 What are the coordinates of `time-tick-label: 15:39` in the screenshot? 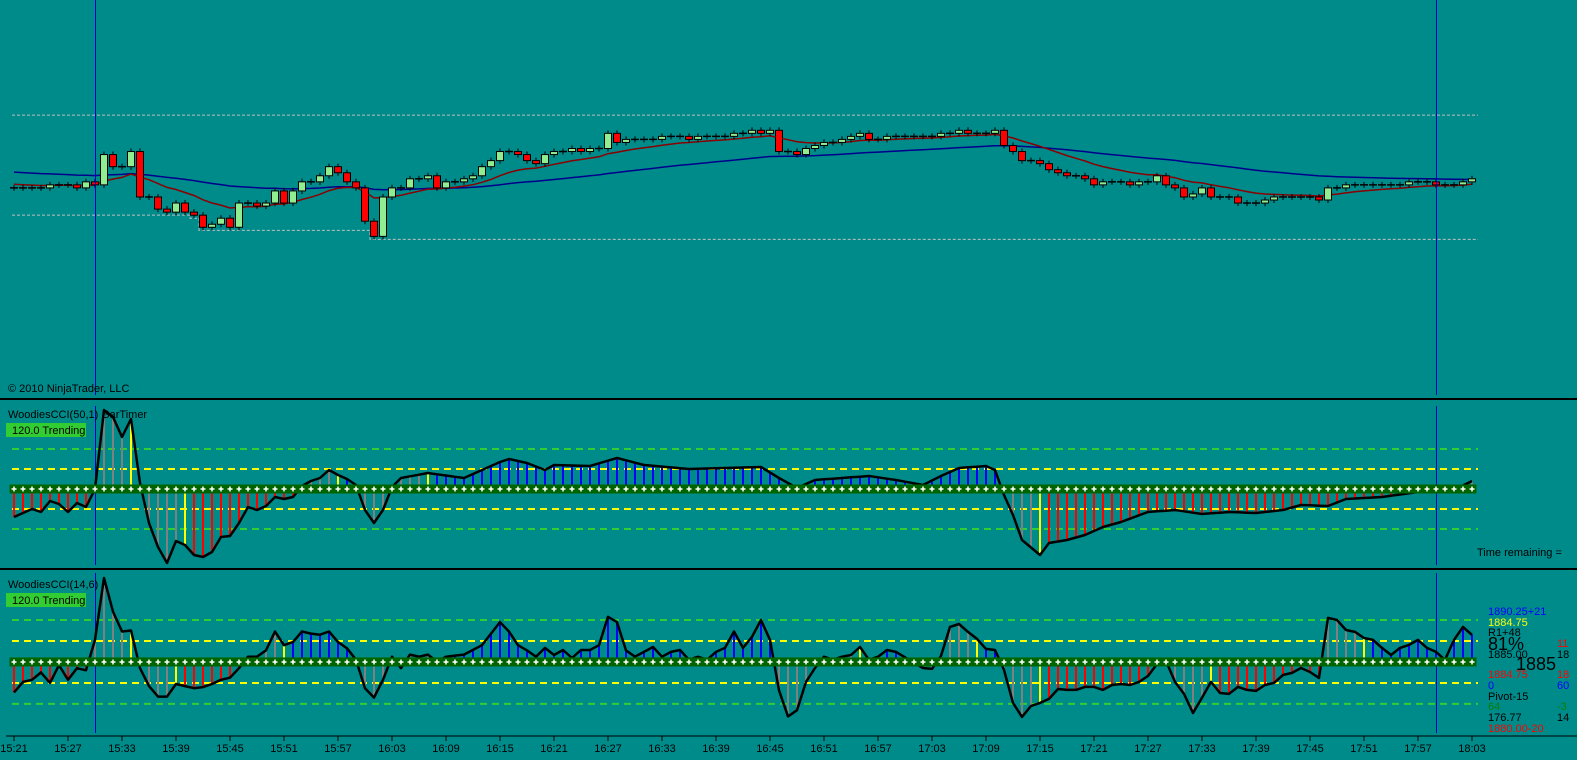 It's located at (176, 749).